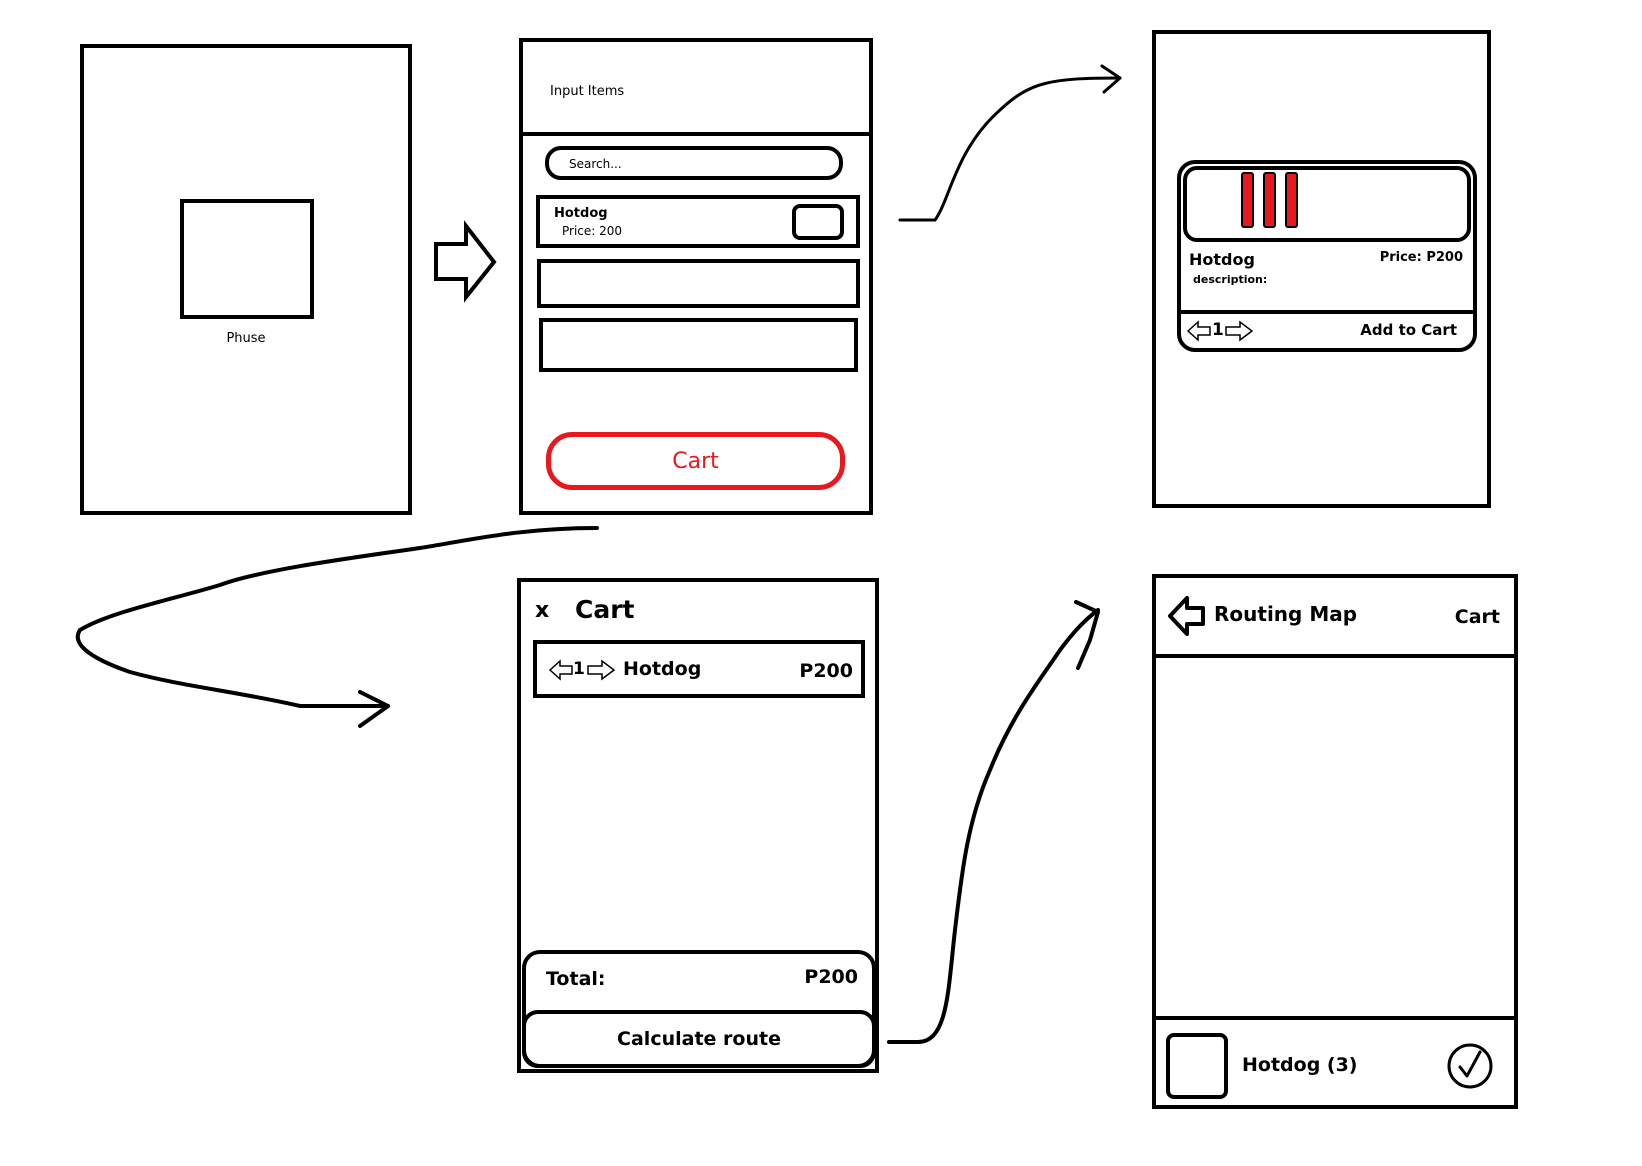 Image resolution: width=1642 pixels, height=1166 pixels. I want to click on back-arrow-icon, so click(1187, 616).